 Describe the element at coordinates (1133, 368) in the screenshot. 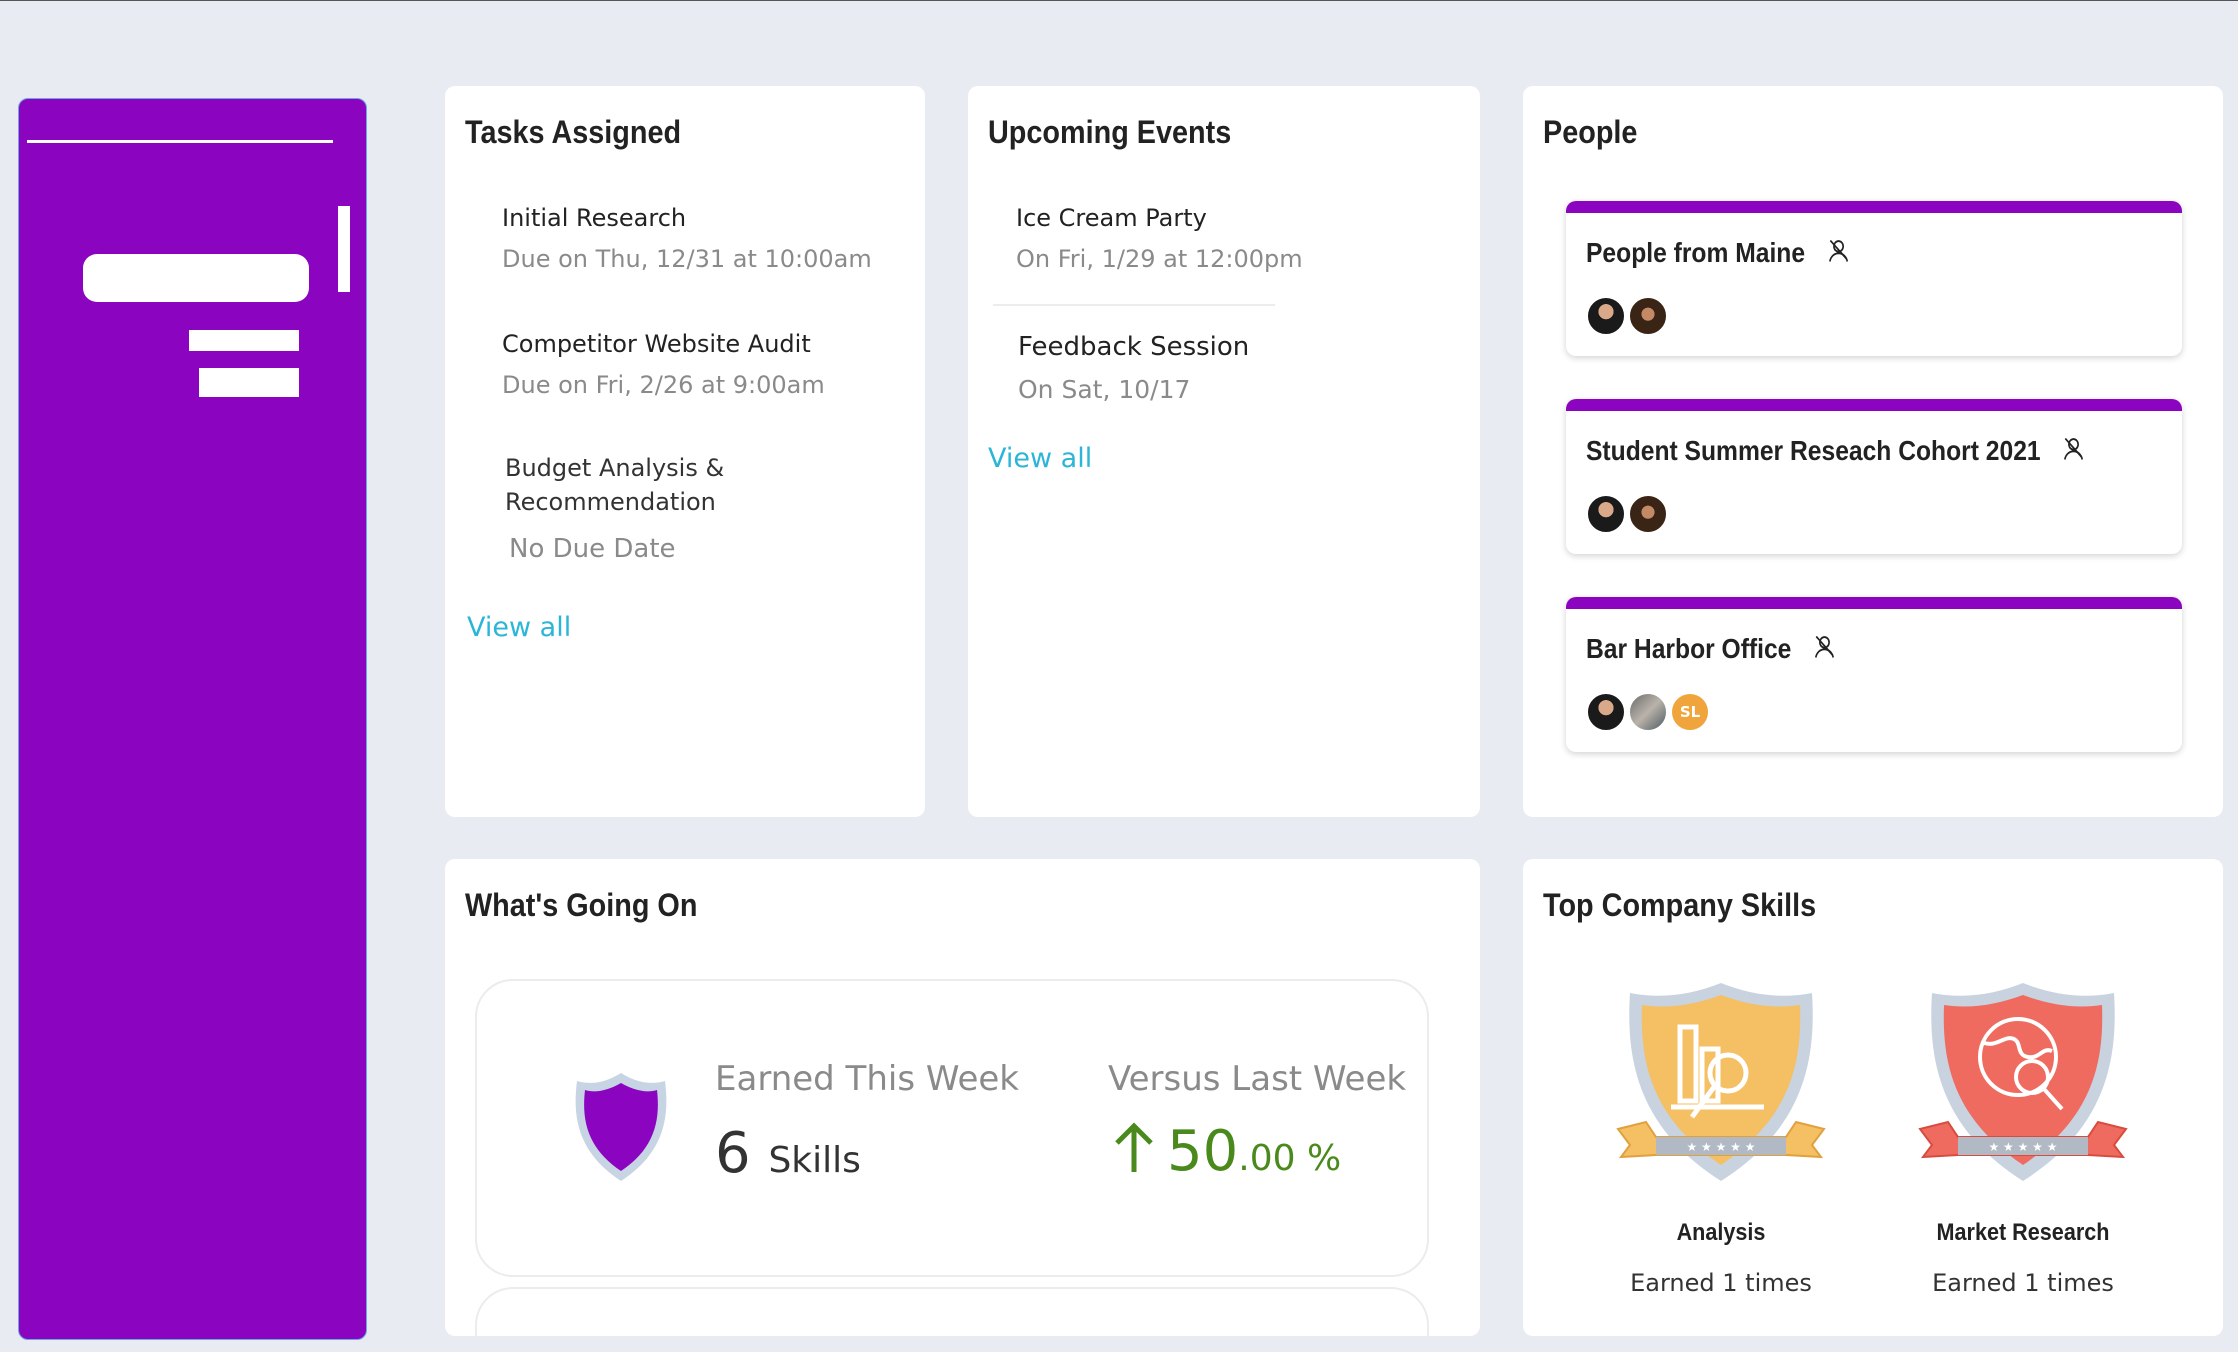

I see `event-item: Feedback Session On Sat, 10/17` at that location.